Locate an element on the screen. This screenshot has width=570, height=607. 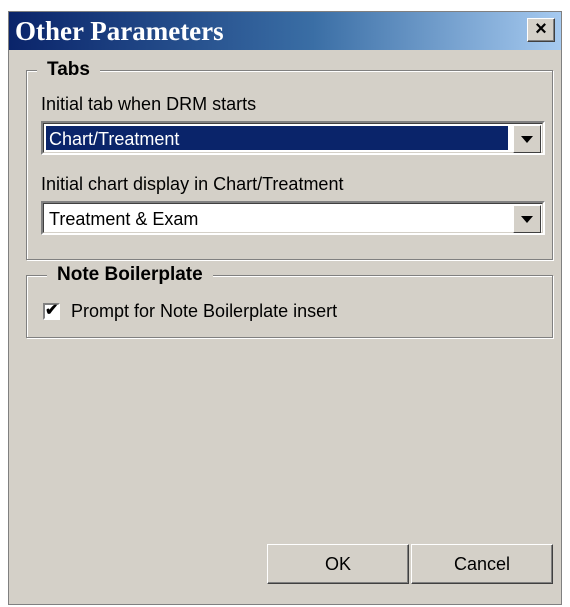
initial-tab-value: Chart/Treatment is located at coordinates (277, 138).